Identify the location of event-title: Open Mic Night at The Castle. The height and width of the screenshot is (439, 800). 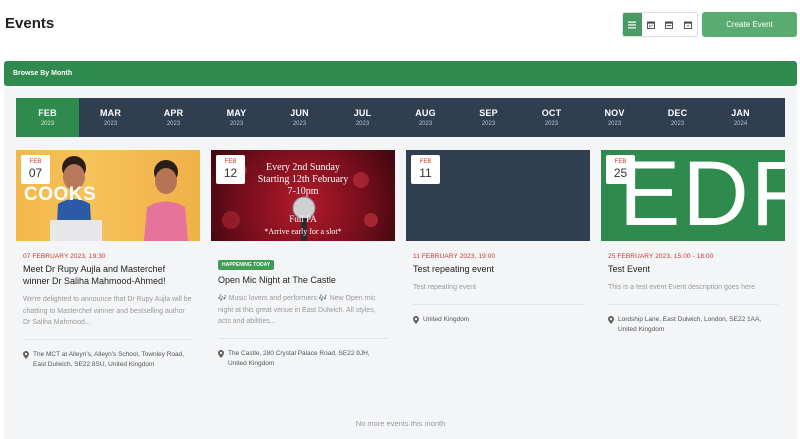
(303, 280).